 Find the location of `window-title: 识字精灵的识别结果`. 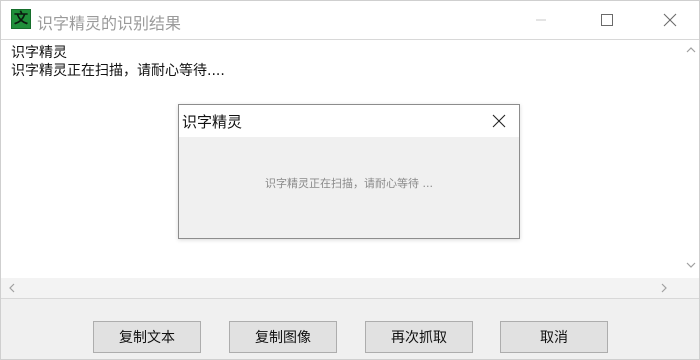

window-title: 识字精灵的识别结果 is located at coordinates (109, 23).